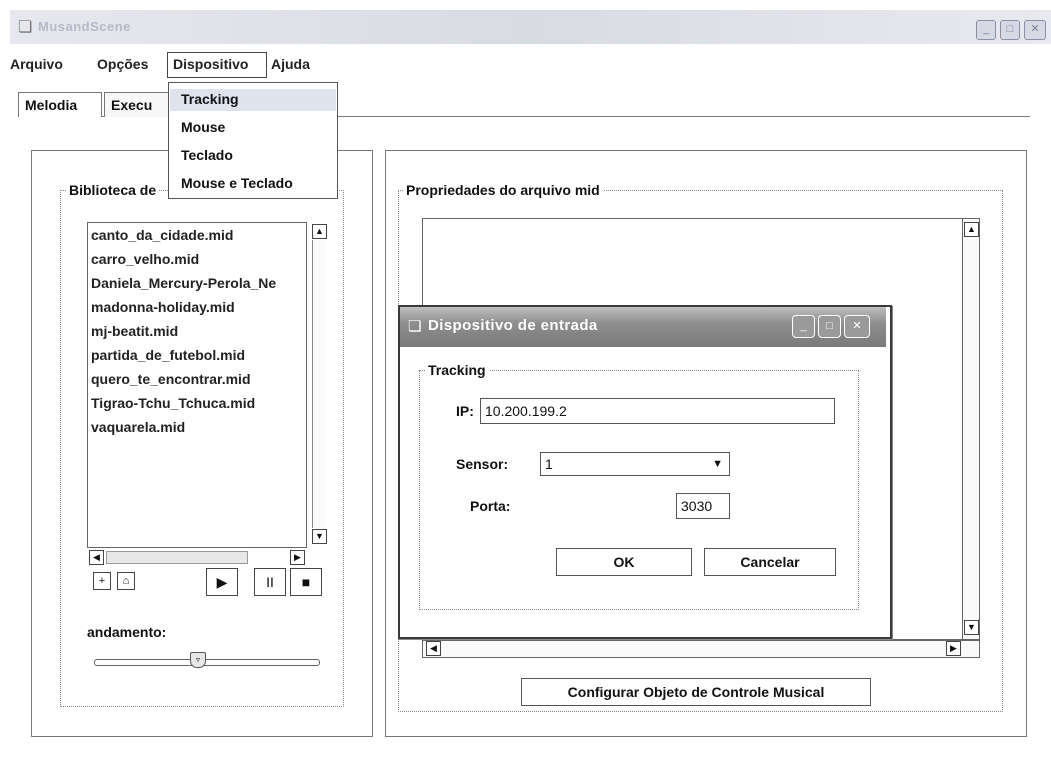 Image resolution: width=1051 pixels, height=758 pixels. I want to click on menu-dispositivo: Dispositivo, so click(210, 64).